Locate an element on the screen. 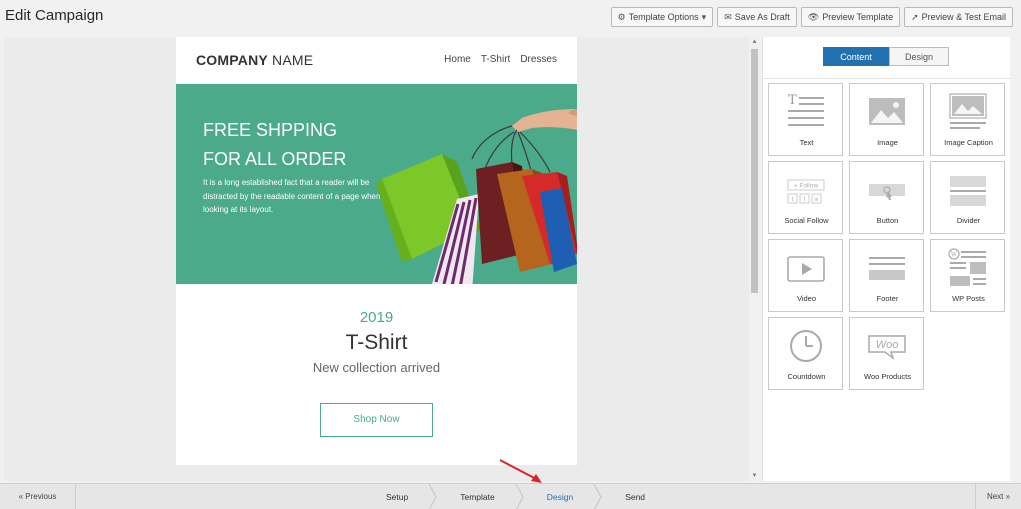 The width and height of the screenshot is (1021, 509). steps-list: Setup Template Design Send is located at coordinates (515, 496).